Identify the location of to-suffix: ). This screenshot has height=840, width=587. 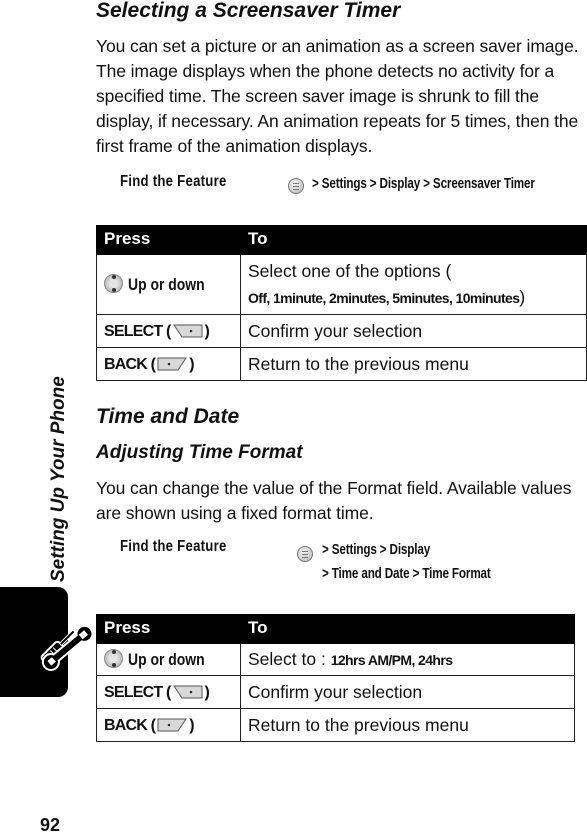
(522, 297).